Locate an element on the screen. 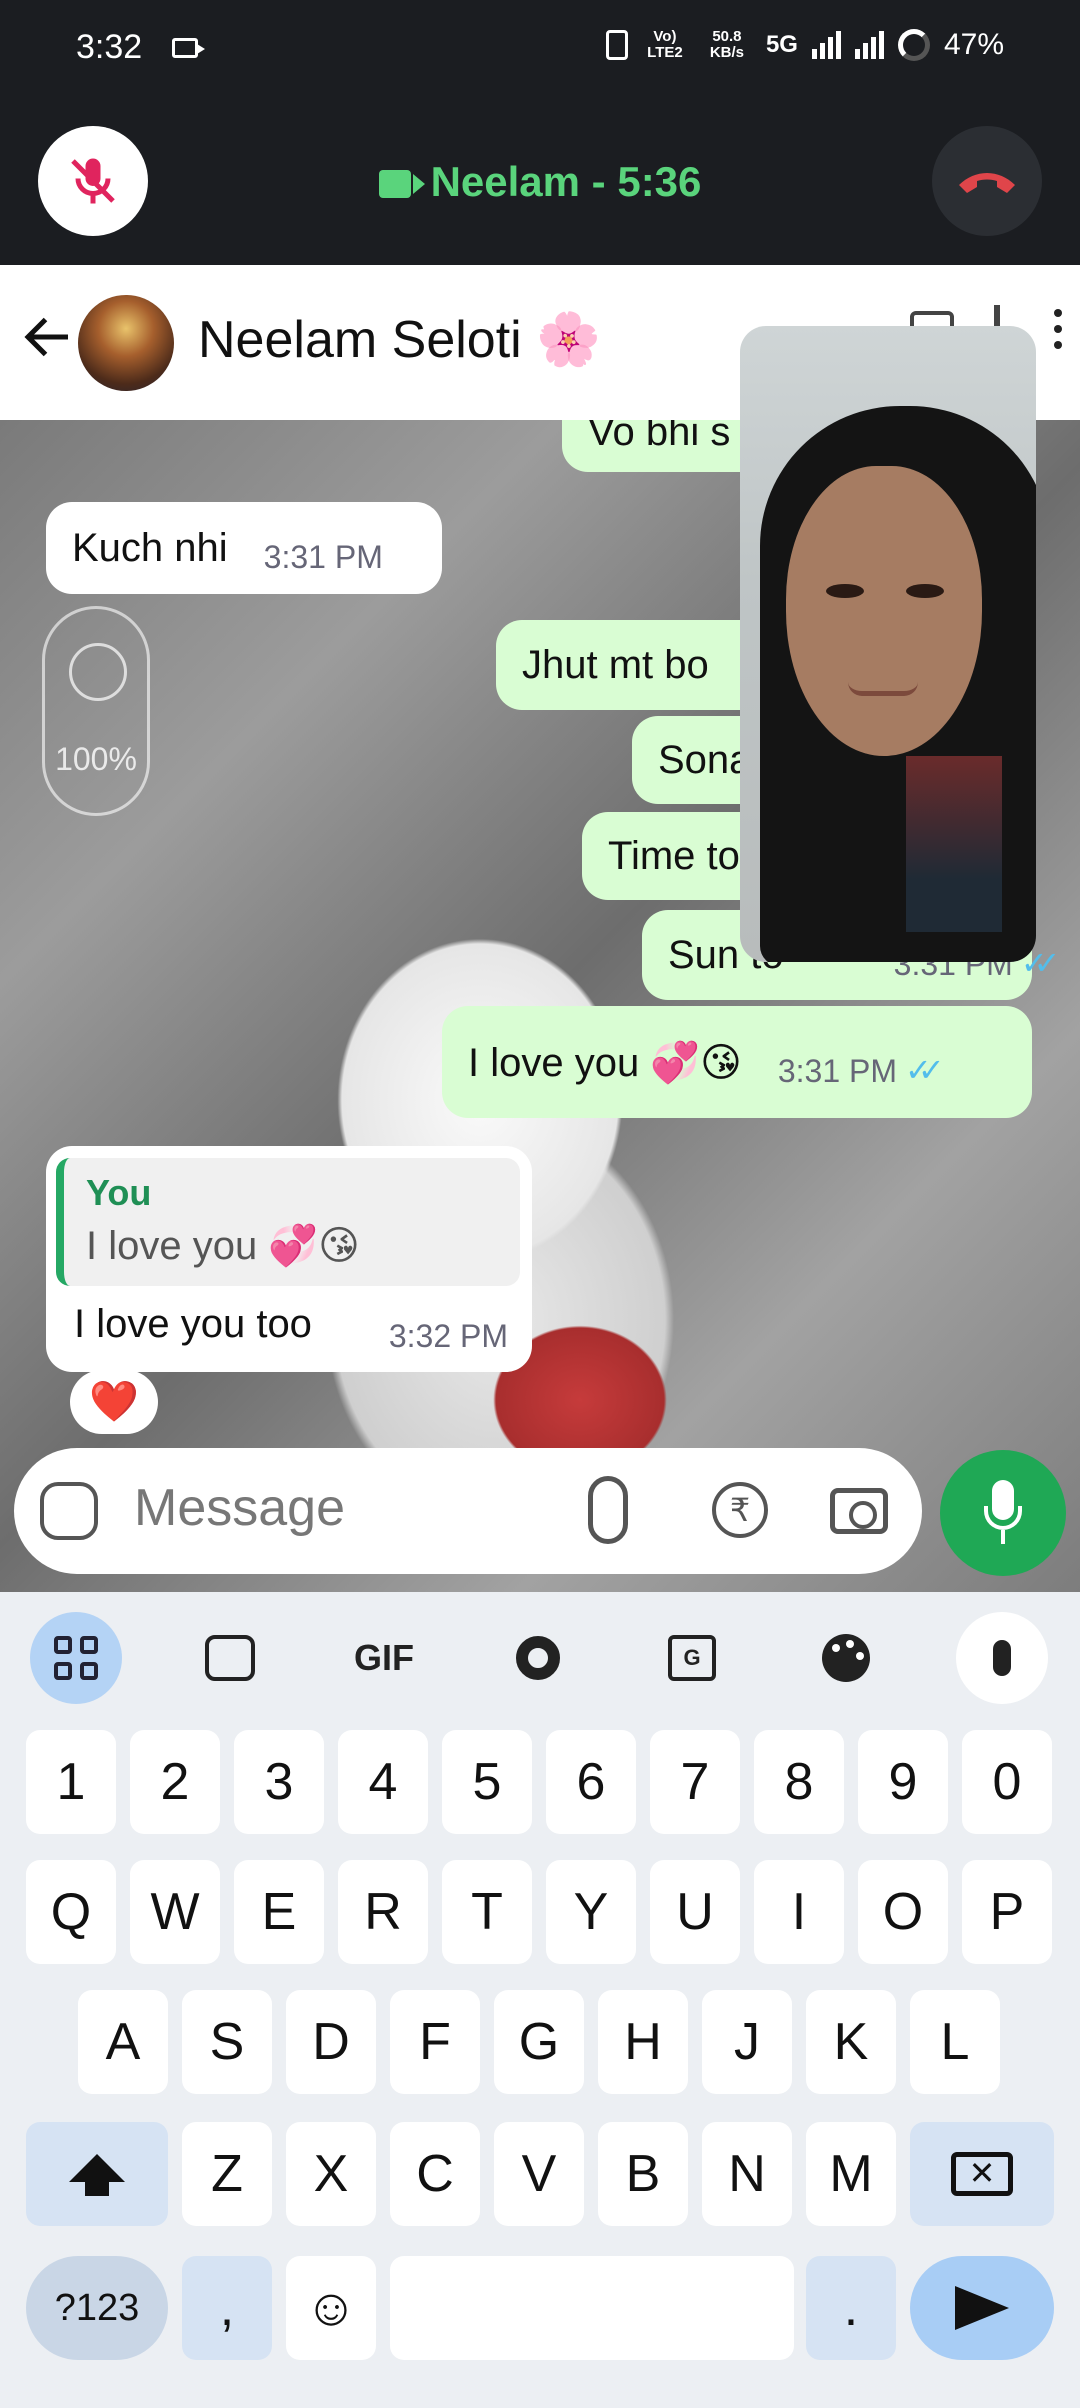  comma-key: , is located at coordinates (227, 2308).